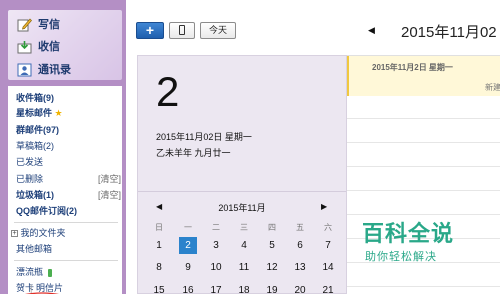  What do you see at coordinates (244, 288) in the screenshot?
I see `calendar-day-cell: 18` at bounding box center [244, 288].